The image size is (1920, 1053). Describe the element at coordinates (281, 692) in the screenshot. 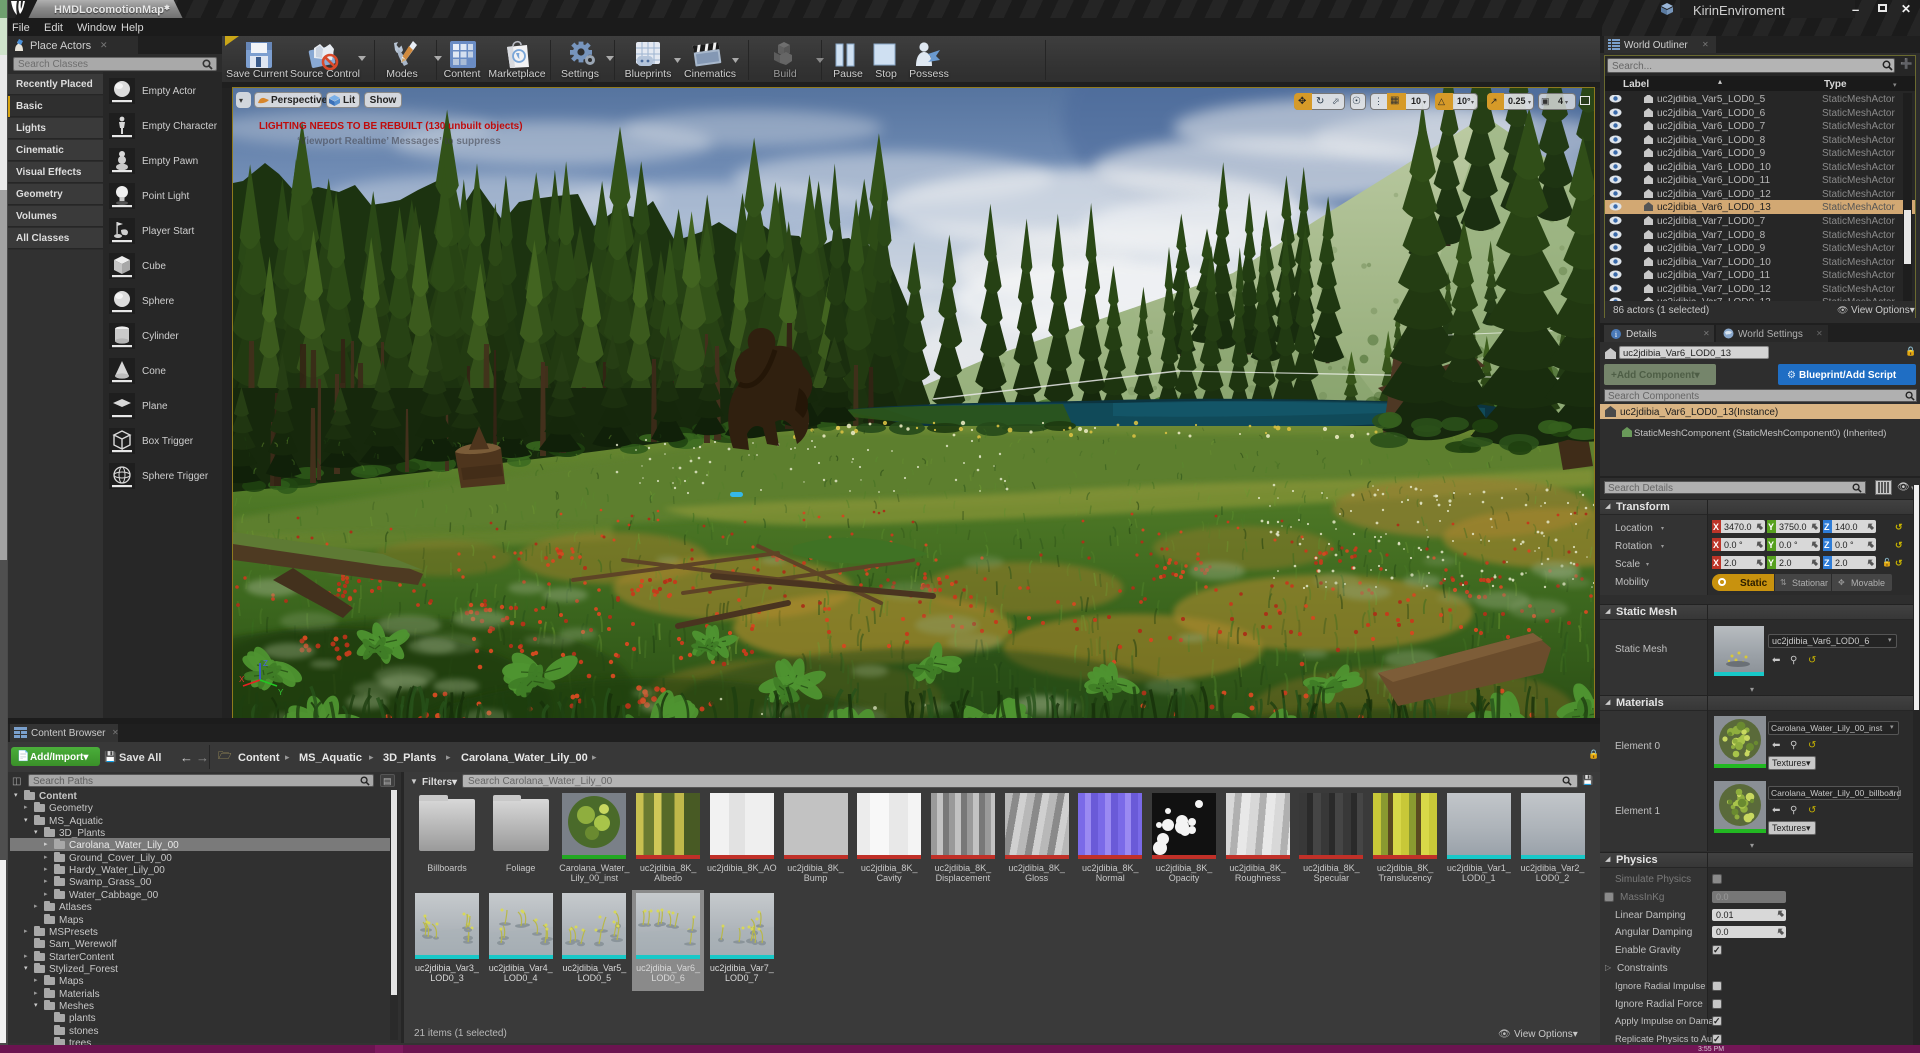

I see `svg-text: Y` at that location.